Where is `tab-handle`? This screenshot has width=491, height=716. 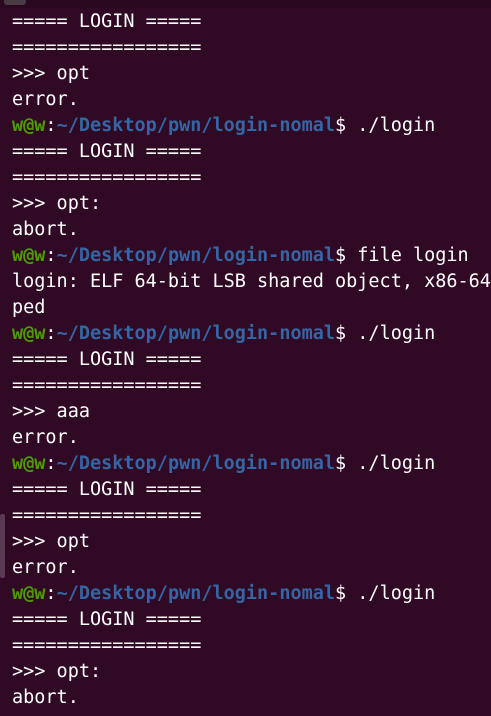 tab-handle is located at coordinates (15, 2).